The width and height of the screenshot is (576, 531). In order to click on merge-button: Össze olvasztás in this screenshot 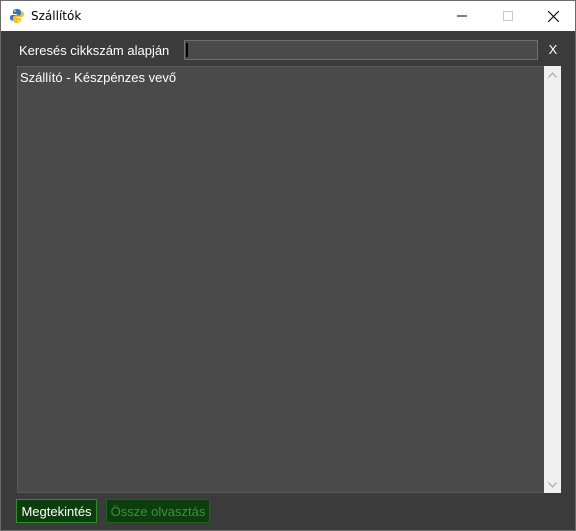, I will do `click(158, 511)`.